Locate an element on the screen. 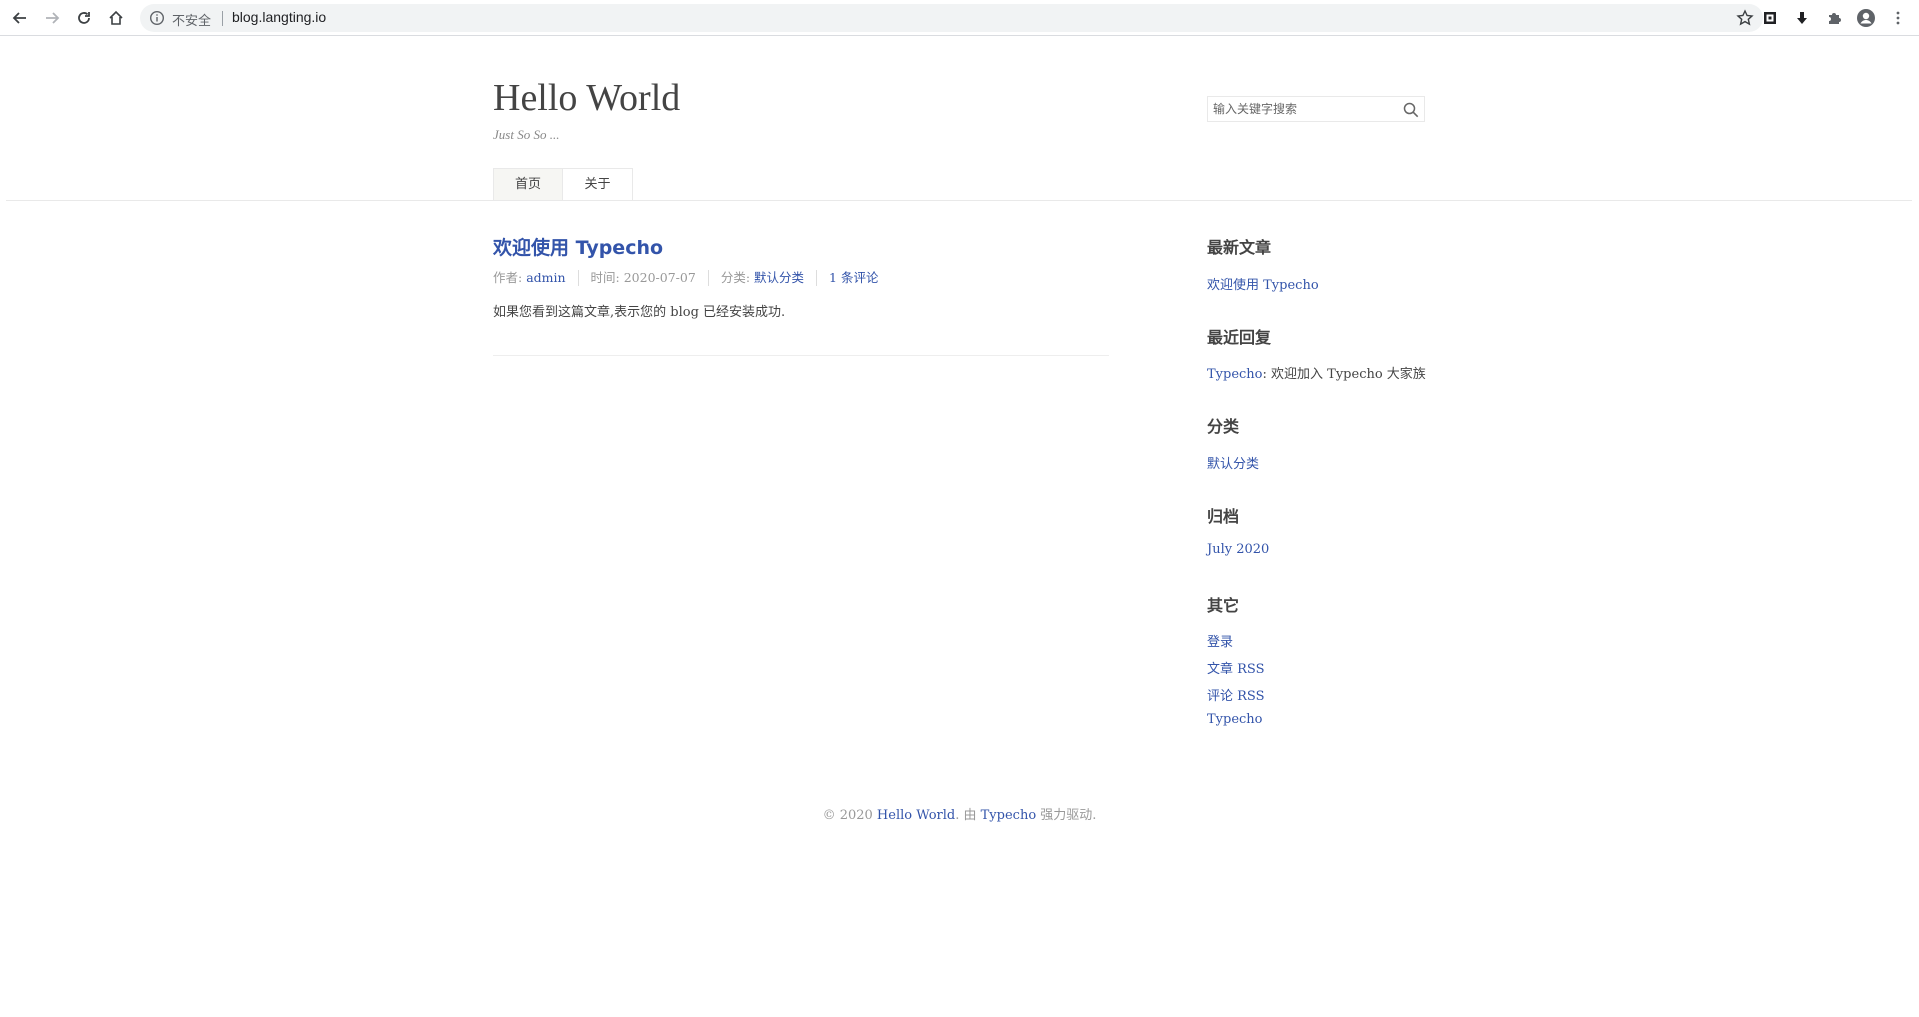  nav-item-home: 首页 is located at coordinates (528, 185).